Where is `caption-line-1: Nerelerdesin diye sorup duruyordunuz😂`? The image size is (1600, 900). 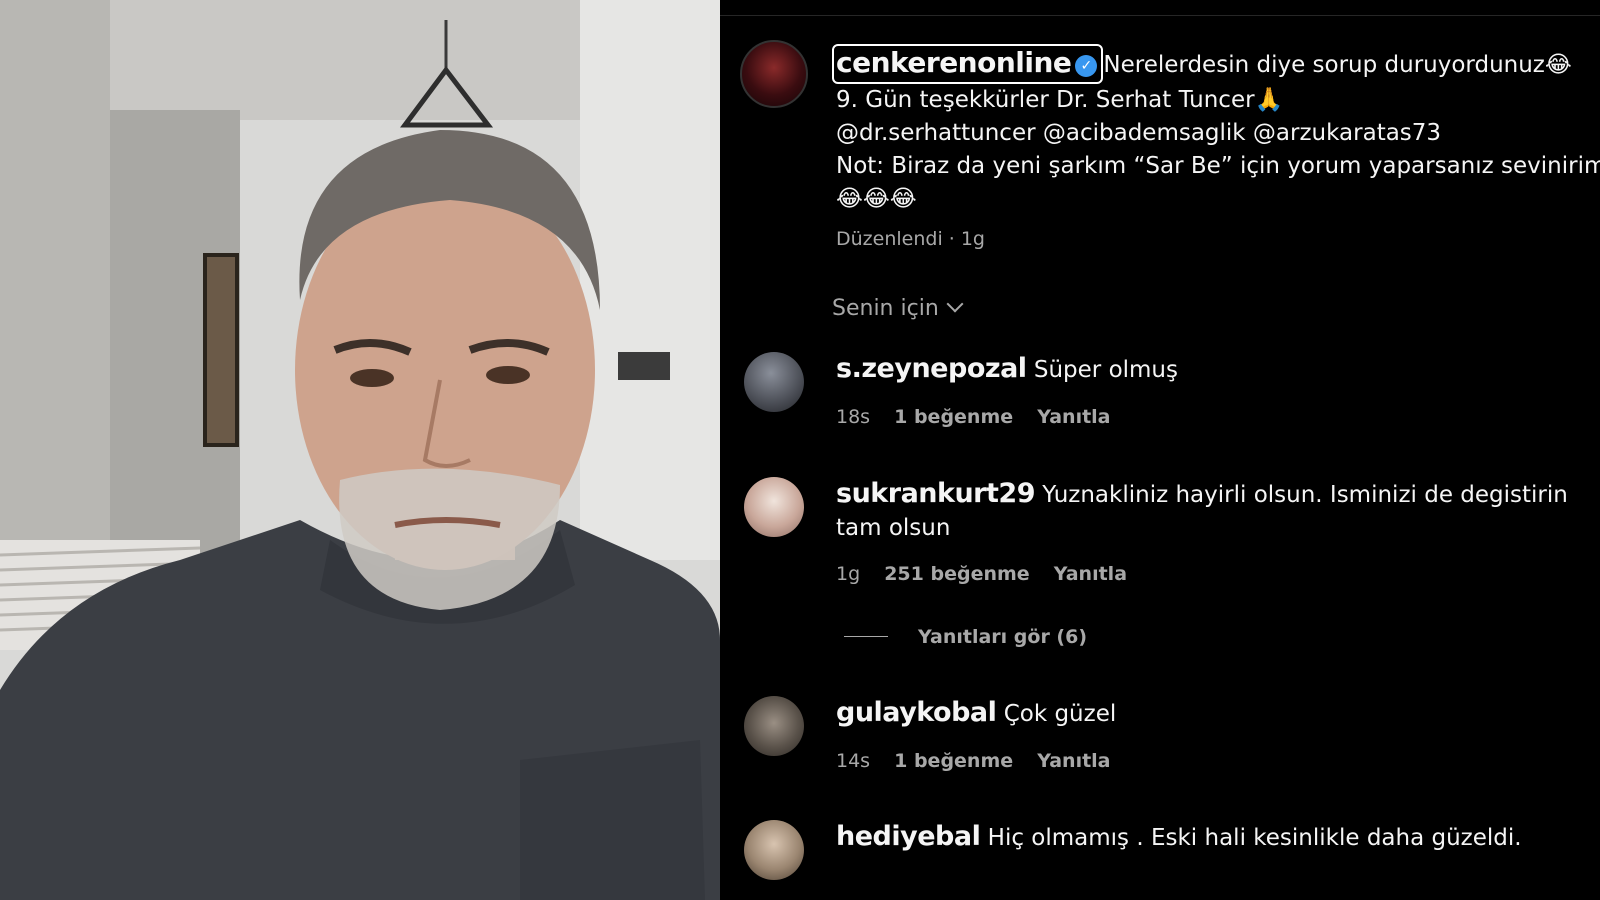 caption-line-1: Nerelerdesin diye sorup duruyordunuz😂 is located at coordinates (1337, 65).